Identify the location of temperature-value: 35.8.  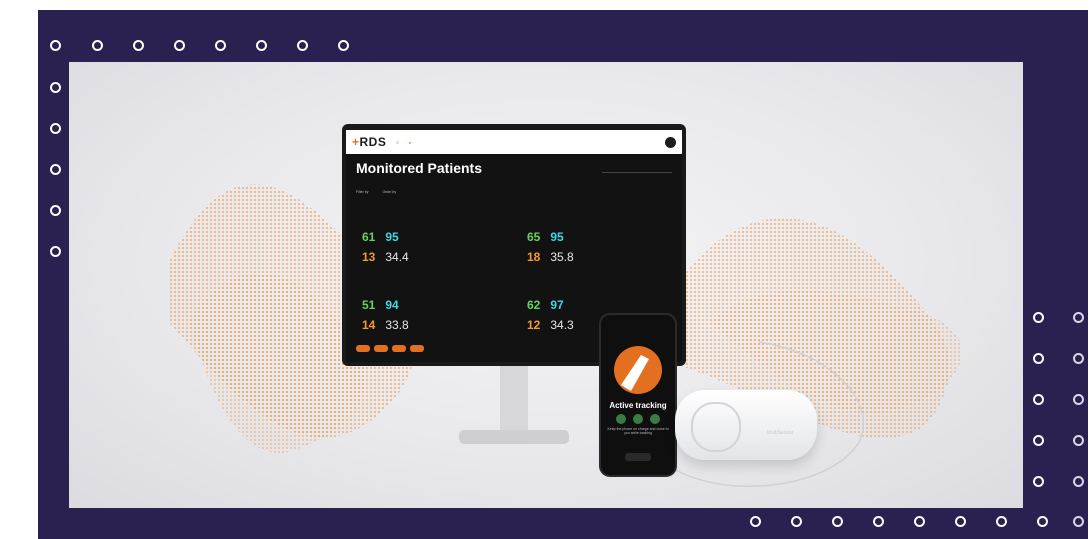
(562, 257).